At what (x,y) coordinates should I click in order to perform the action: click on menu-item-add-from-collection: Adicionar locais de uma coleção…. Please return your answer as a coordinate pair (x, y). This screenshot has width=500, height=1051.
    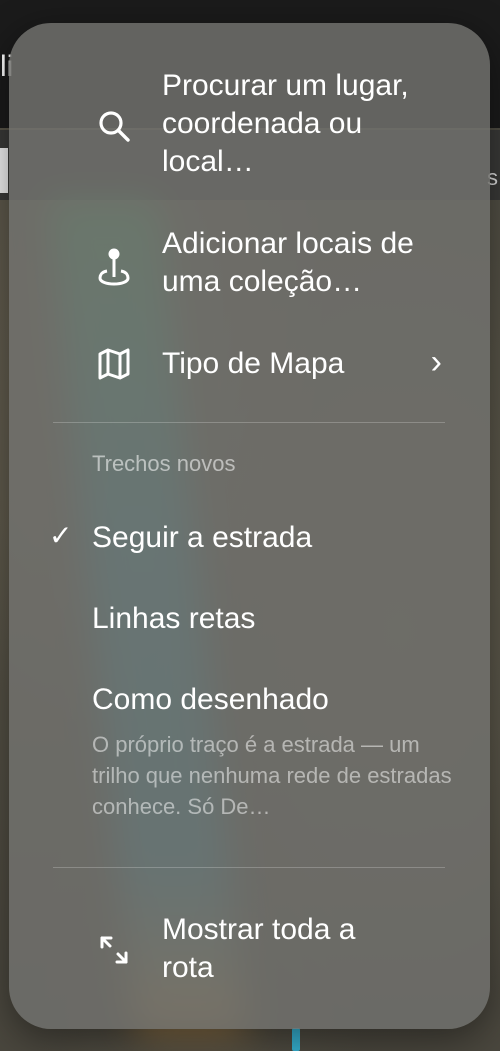
    Looking at the image, I should click on (249, 265).